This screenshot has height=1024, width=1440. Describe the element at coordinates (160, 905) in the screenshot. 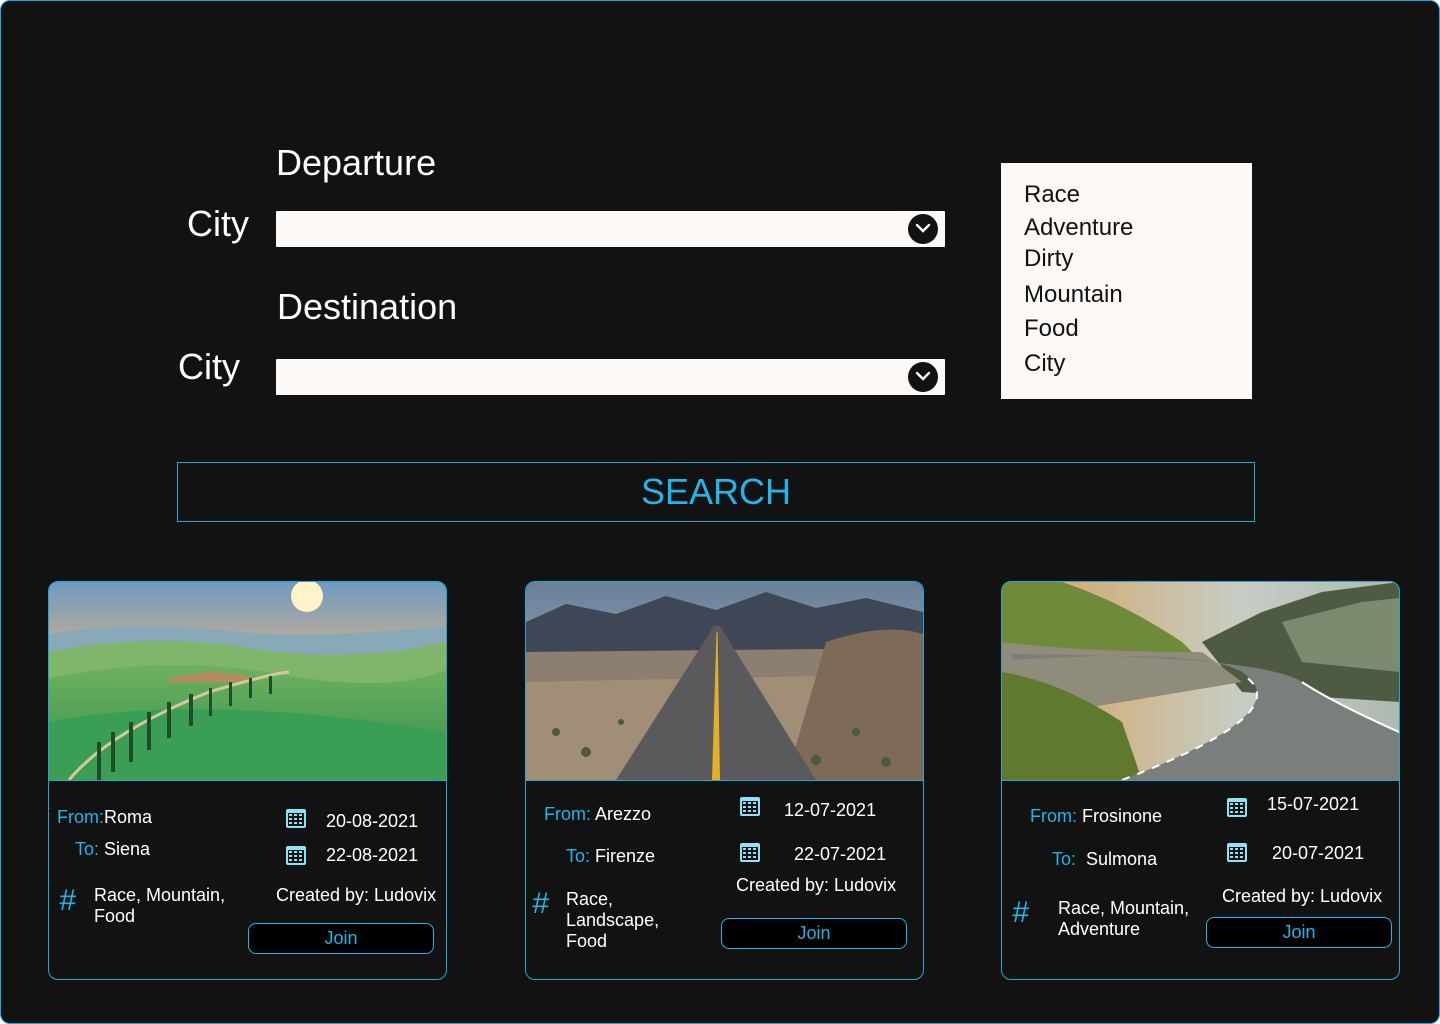

I see `trip-tags: Race, Mountain, Food` at that location.